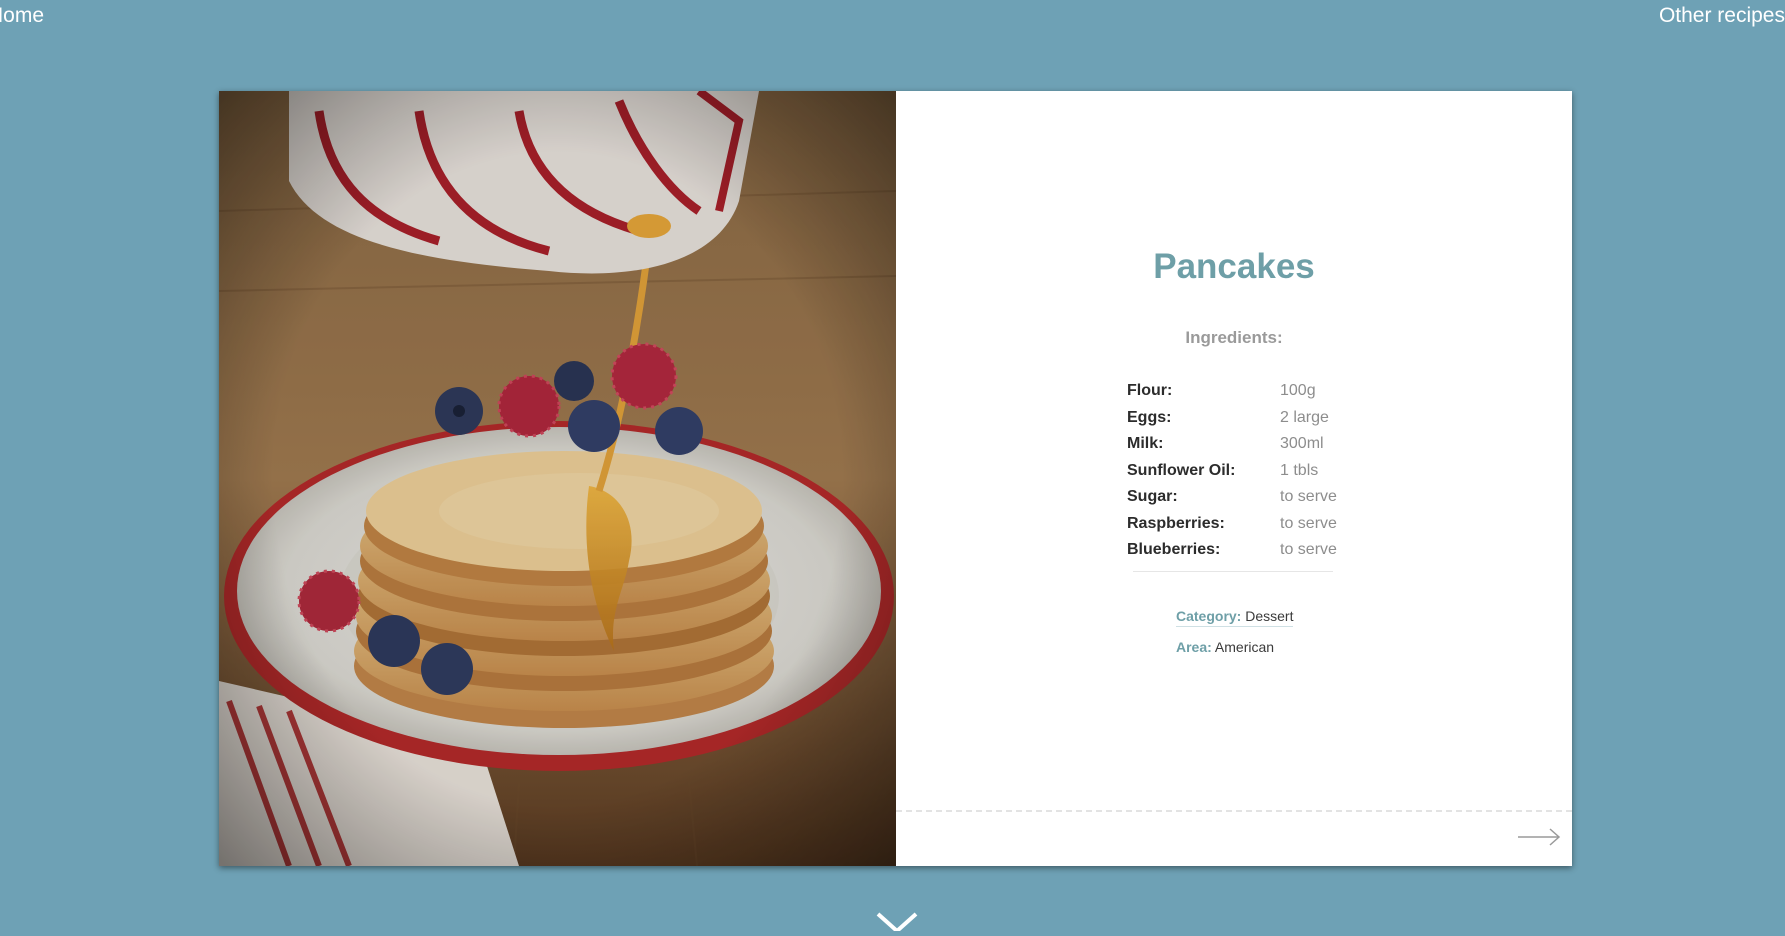 The height and width of the screenshot is (936, 1785). What do you see at coordinates (1174, 550) in the screenshot?
I see `ingredient-name: Blueberries:` at bounding box center [1174, 550].